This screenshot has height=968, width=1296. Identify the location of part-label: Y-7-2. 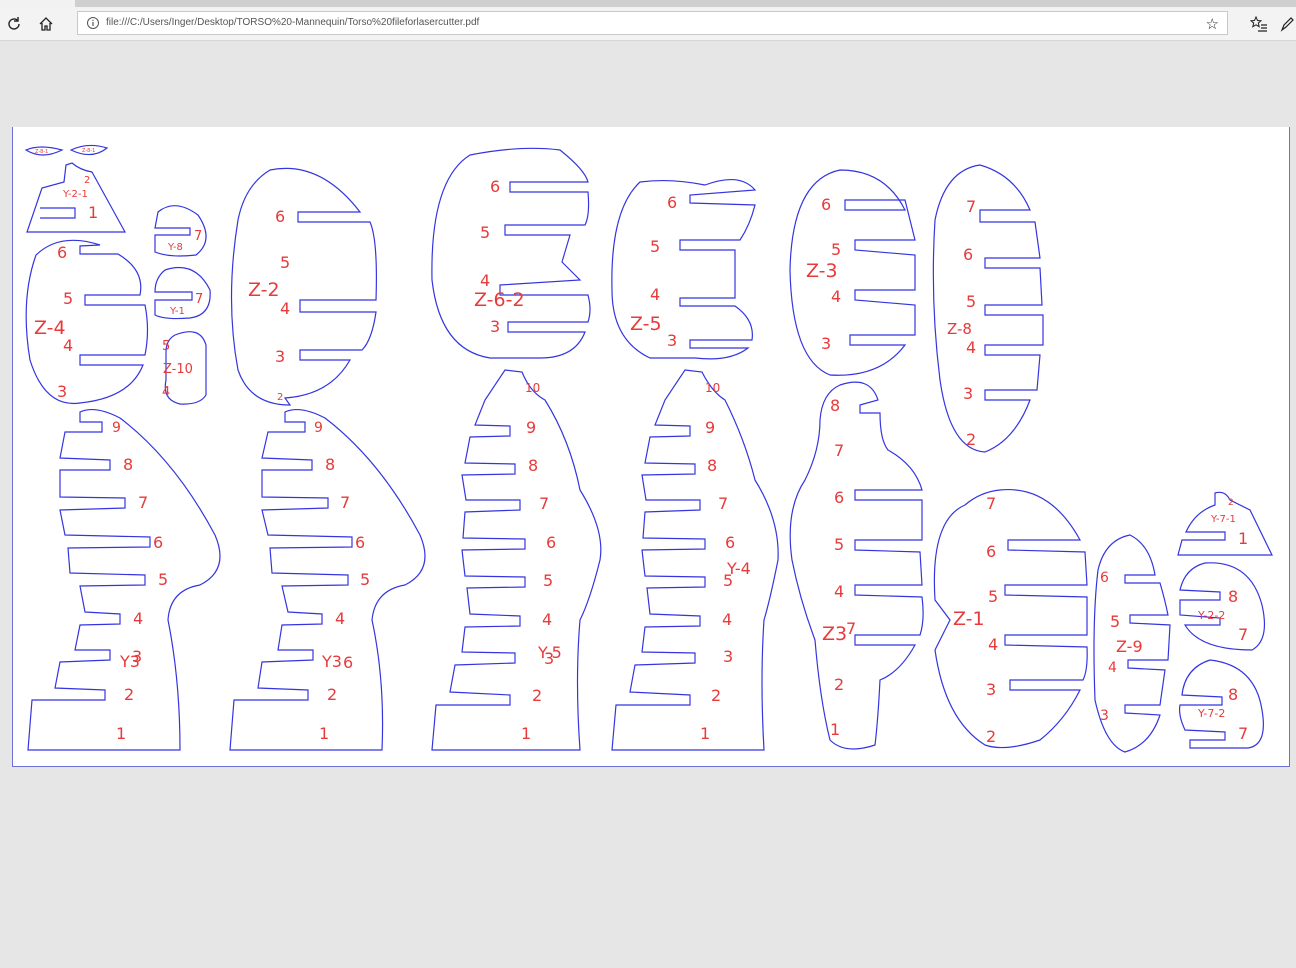
(1211, 713).